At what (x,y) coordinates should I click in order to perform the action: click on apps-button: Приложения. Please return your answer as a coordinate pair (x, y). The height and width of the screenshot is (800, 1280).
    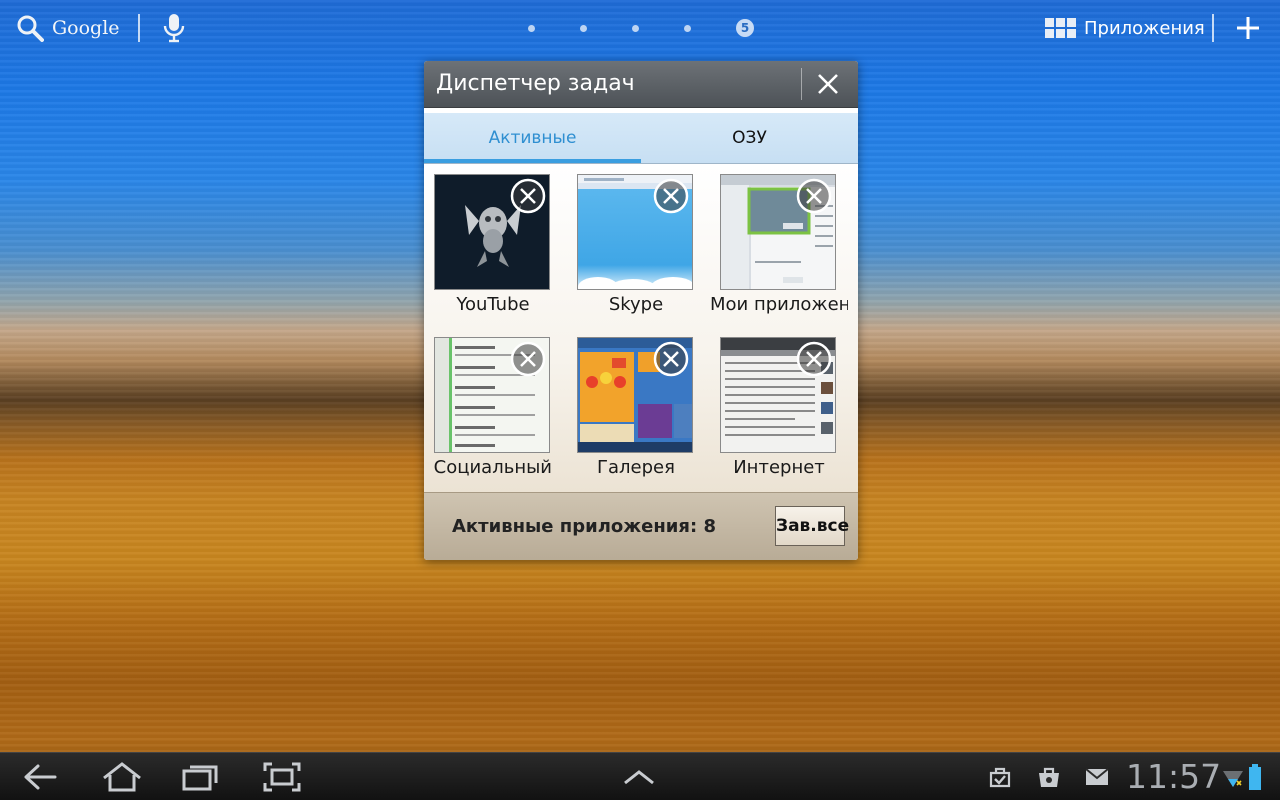
    Looking at the image, I should click on (1125, 28).